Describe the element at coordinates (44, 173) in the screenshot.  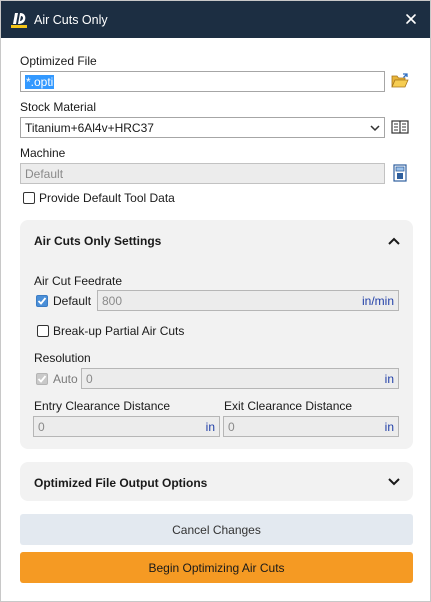
I see `machine-value: Default` at that location.